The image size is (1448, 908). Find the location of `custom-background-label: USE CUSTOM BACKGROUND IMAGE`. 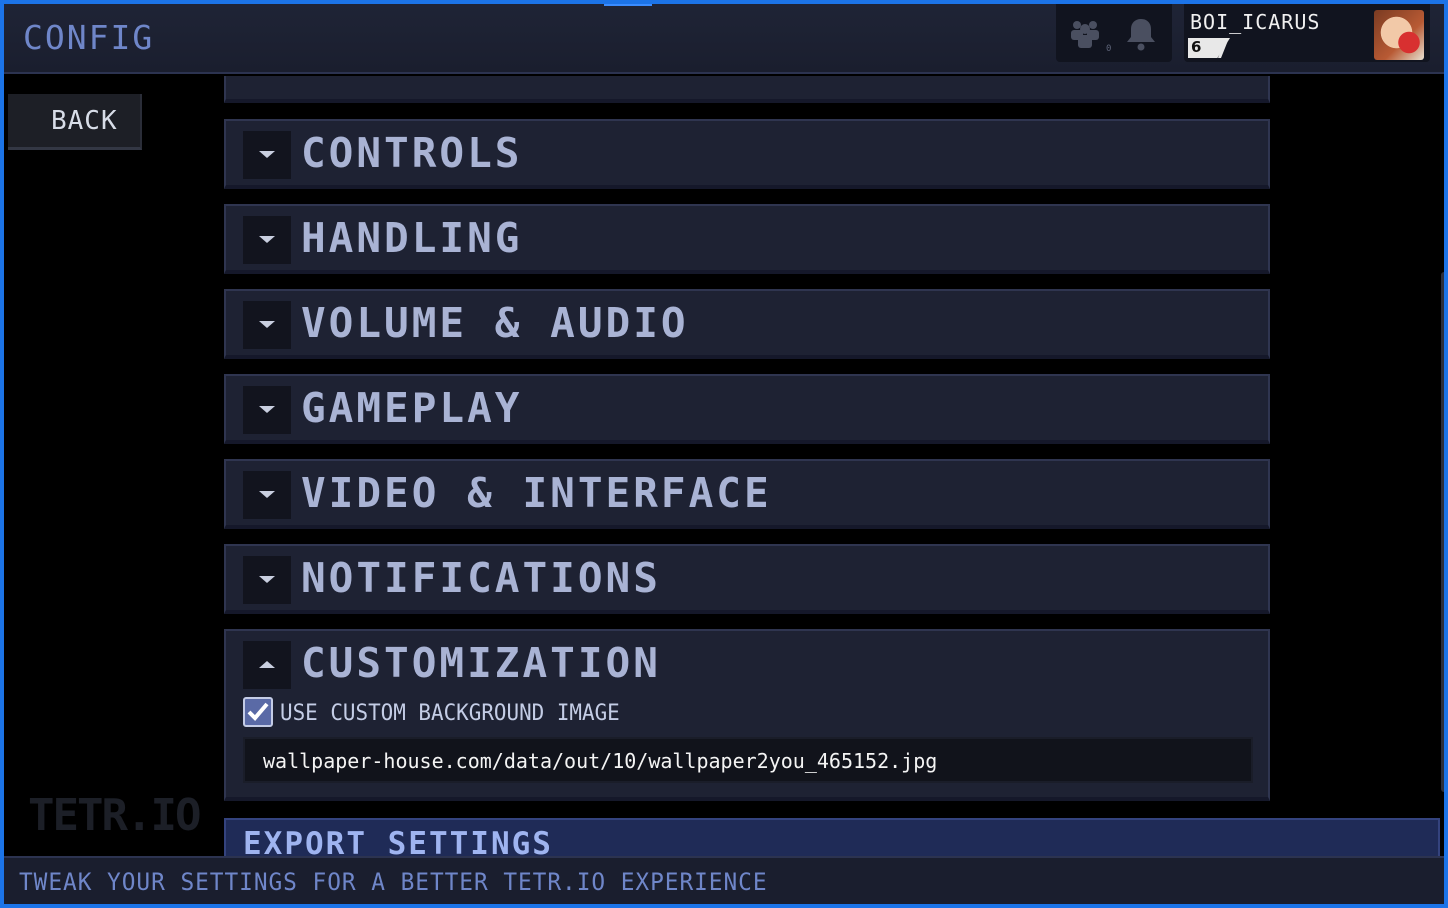

custom-background-label: USE CUSTOM BACKGROUND IMAGE is located at coordinates (450, 713).